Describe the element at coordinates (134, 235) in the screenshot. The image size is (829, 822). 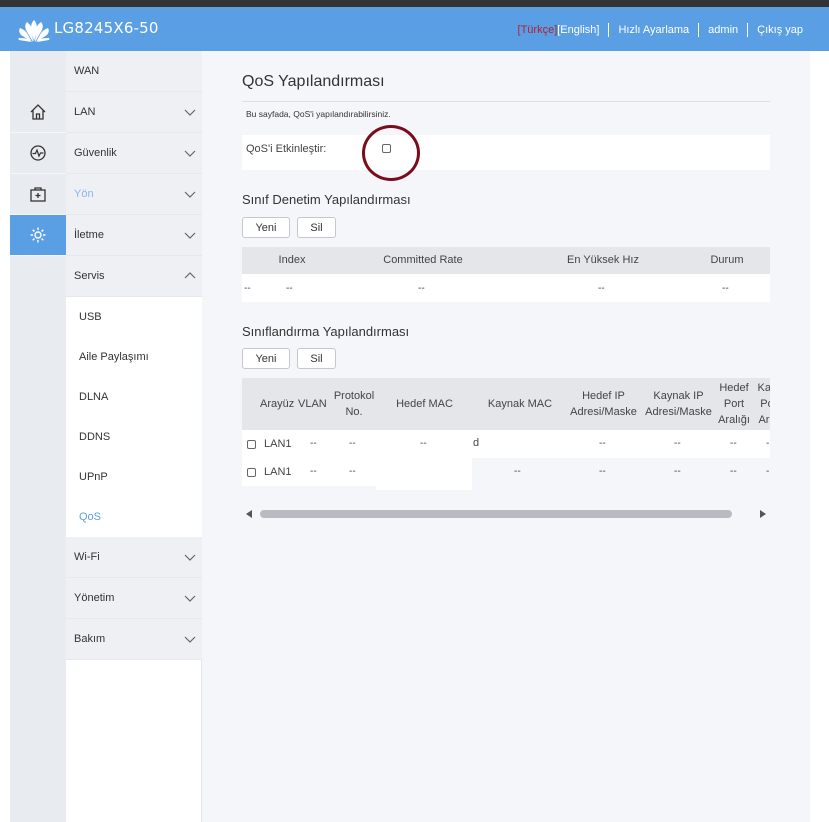
I see `menu-item-forward: İletme` at that location.